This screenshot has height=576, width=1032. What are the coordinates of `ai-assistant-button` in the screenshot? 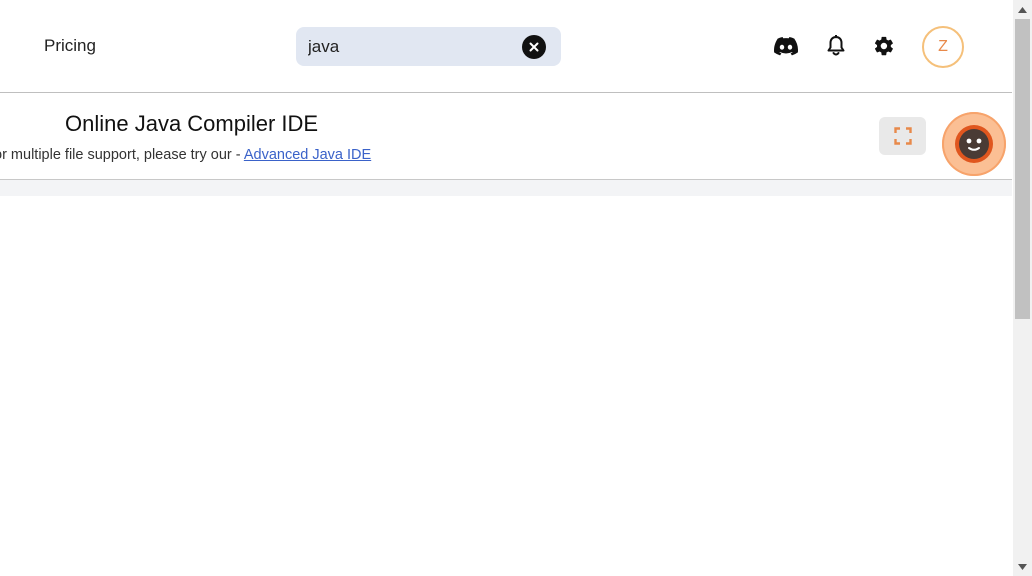 It's located at (974, 144).